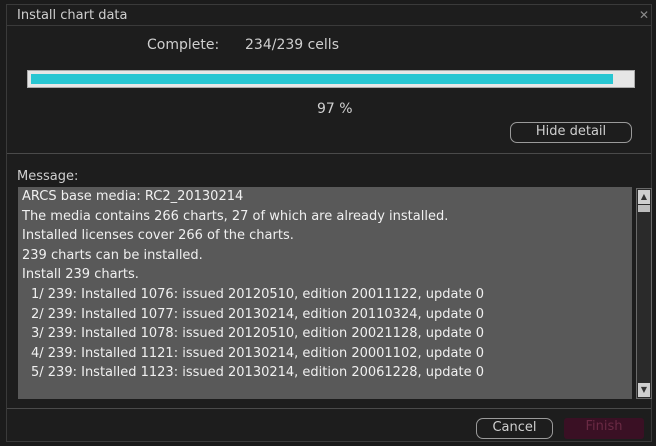 Image resolution: width=656 pixels, height=446 pixels. What do you see at coordinates (644, 390) in the screenshot?
I see `scroll-down-arrow-icon: ▼` at bounding box center [644, 390].